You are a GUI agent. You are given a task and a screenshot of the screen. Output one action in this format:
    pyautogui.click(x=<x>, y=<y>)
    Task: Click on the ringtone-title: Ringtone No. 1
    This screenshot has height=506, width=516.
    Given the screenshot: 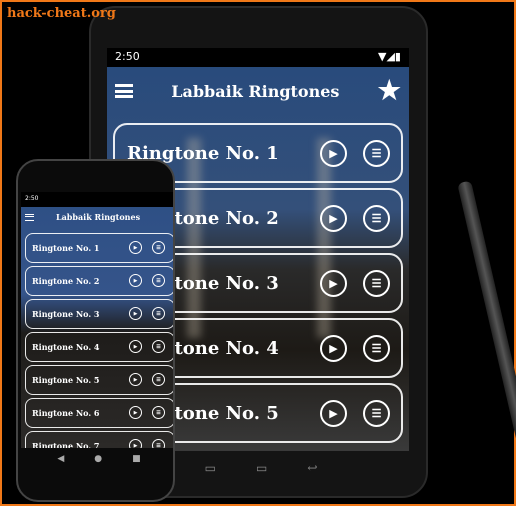 What is the action you would take?
    pyautogui.click(x=66, y=248)
    